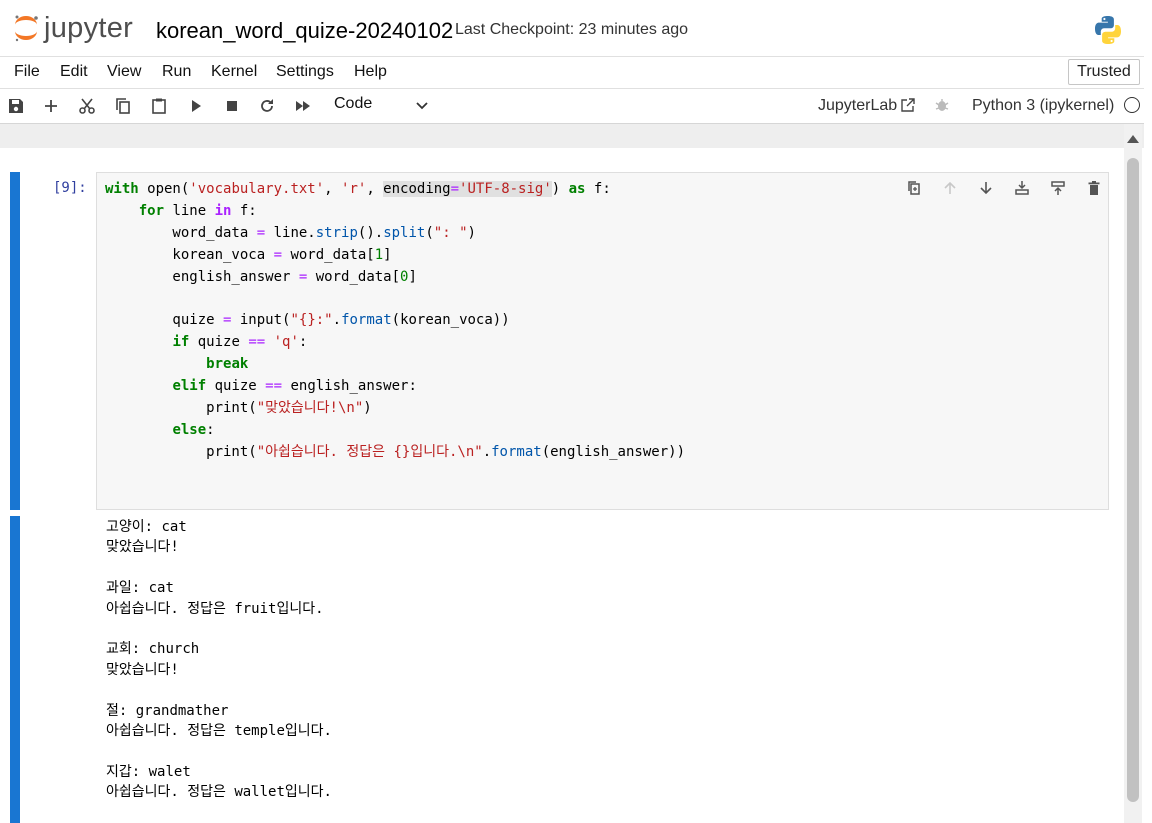 The image size is (1152, 823). I want to click on output-line: 고양이: cat, so click(146, 527).